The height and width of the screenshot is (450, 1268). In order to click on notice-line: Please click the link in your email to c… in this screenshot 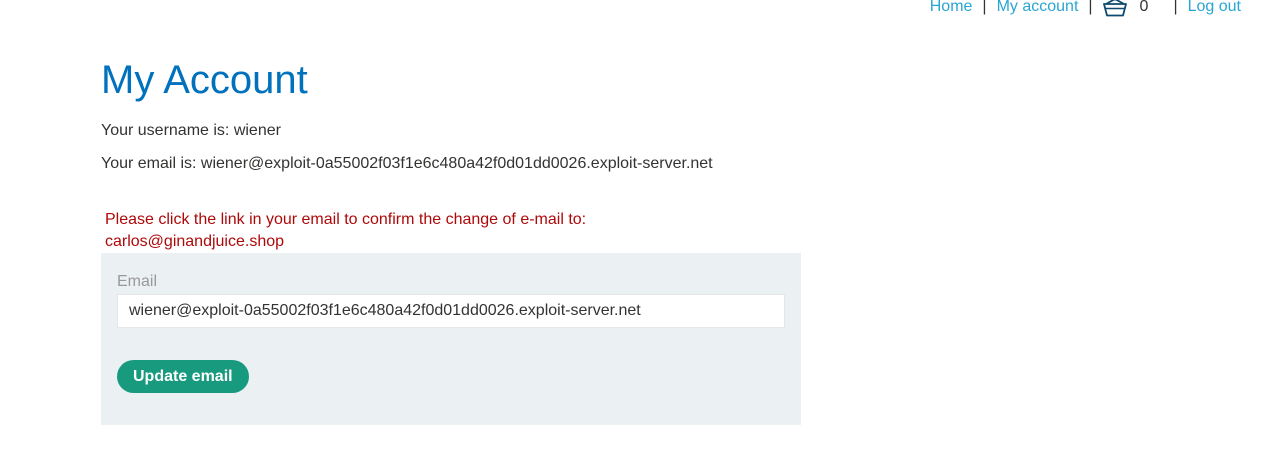, I will do `click(346, 219)`.